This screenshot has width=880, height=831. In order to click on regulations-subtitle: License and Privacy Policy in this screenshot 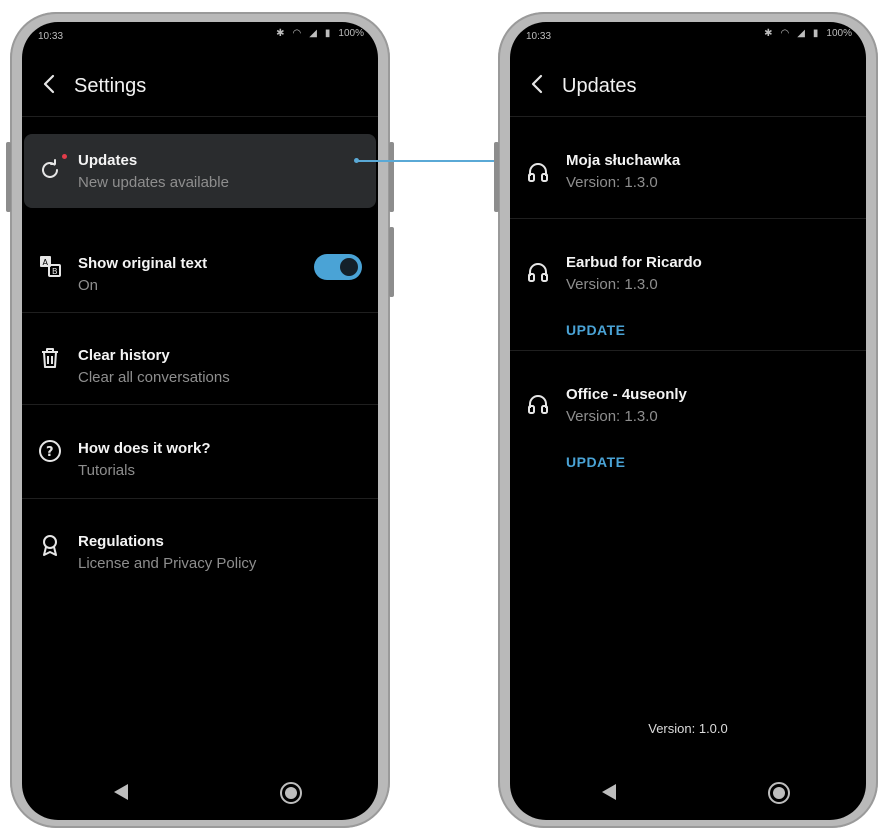, I will do `click(167, 563)`.